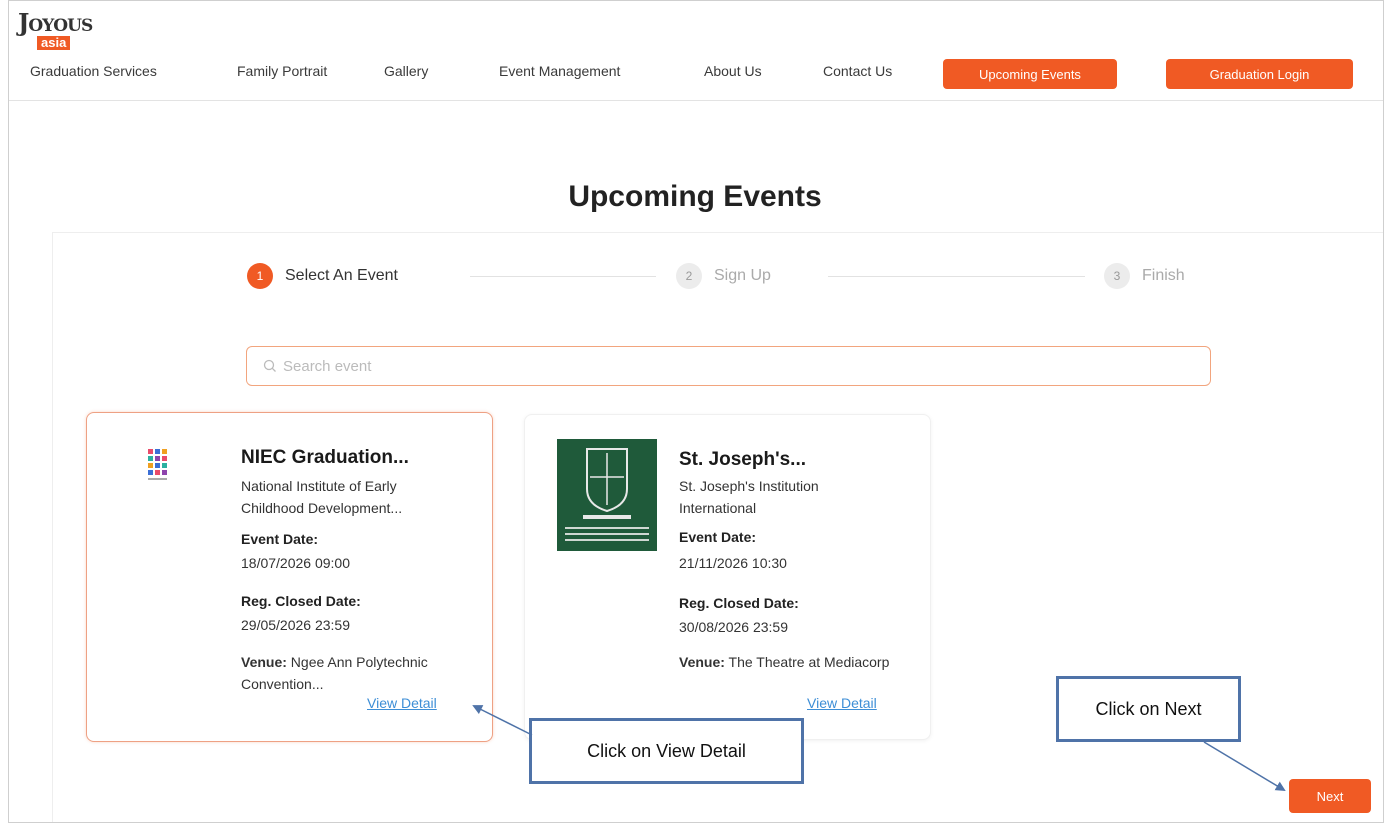 This screenshot has width=1390, height=823. Describe the element at coordinates (857, 71) in the screenshot. I see `nav-contact-us: Contact Us` at that location.